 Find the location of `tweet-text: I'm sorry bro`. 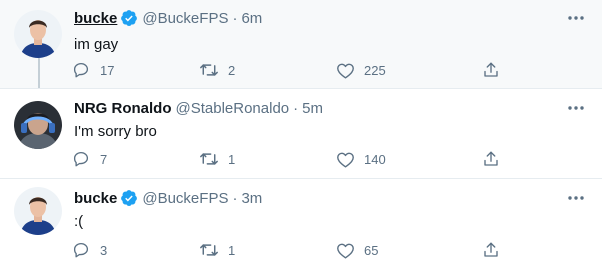

tweet-text: I'm sorry bro is located at coordinates (115, 131).